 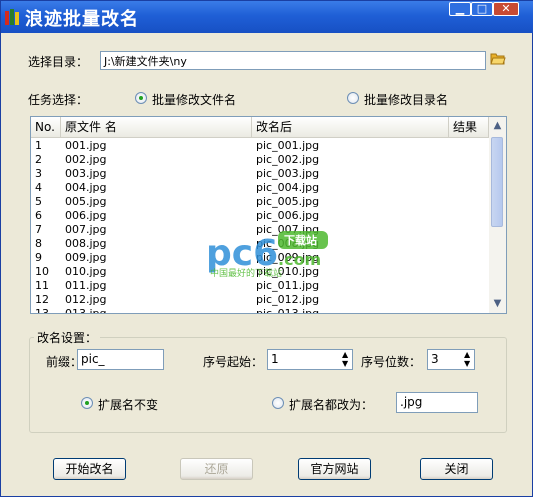 What do you see at coordinates (82, 19) in the screenshot?
I see `window-title: 浪迹批量改名` at bounding box center [82, 19].